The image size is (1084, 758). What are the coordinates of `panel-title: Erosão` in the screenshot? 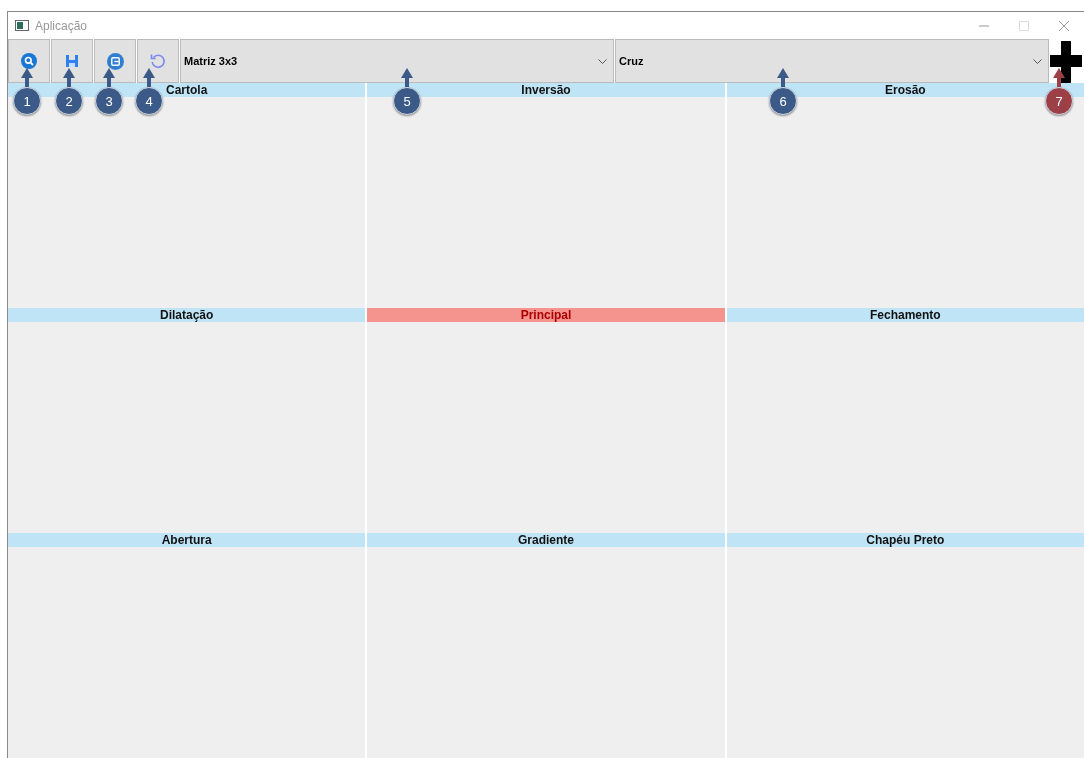 It's located at (905, 90).